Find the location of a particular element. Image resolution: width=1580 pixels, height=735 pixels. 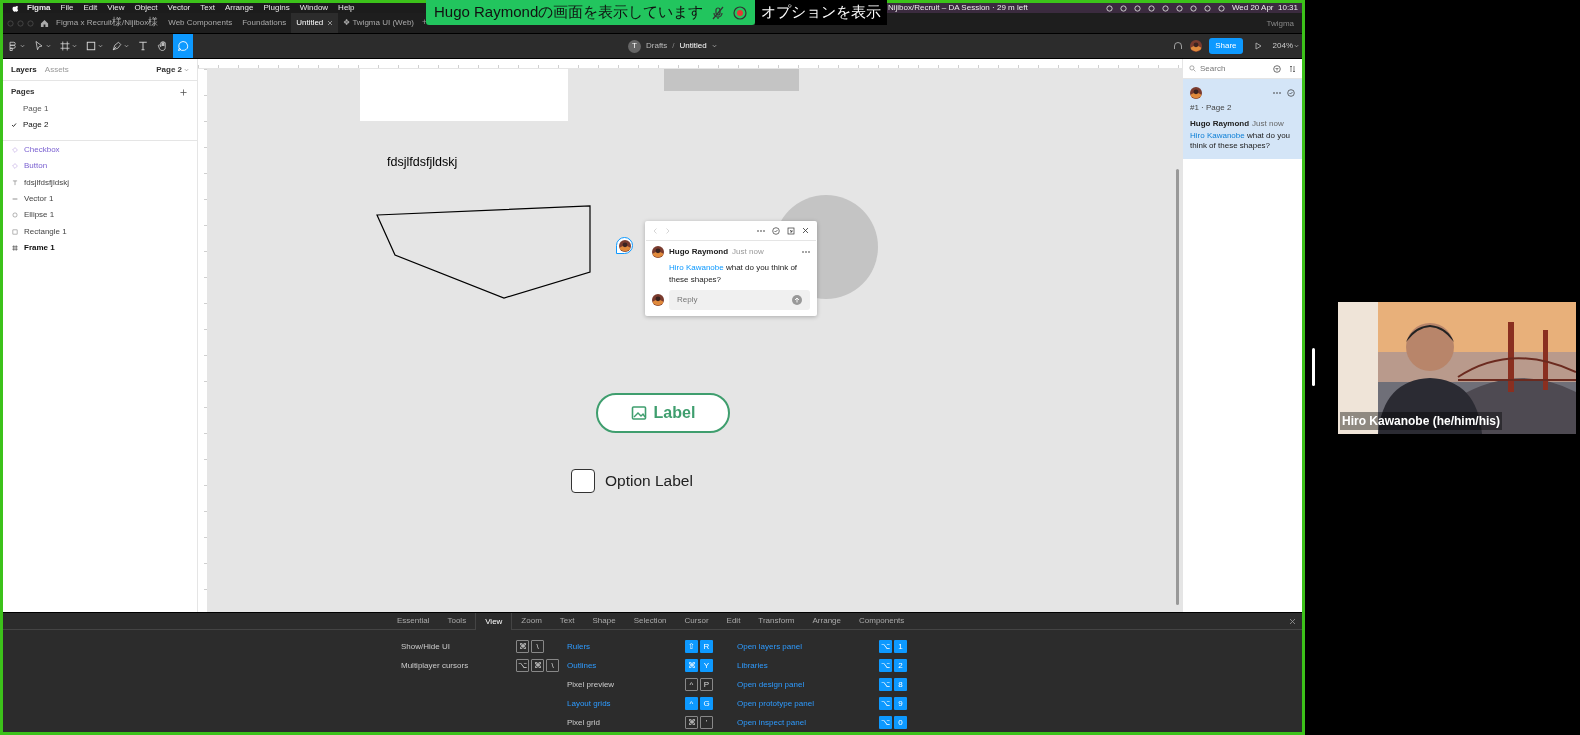

microphone-off-icon is located at coordinates (718, 12).